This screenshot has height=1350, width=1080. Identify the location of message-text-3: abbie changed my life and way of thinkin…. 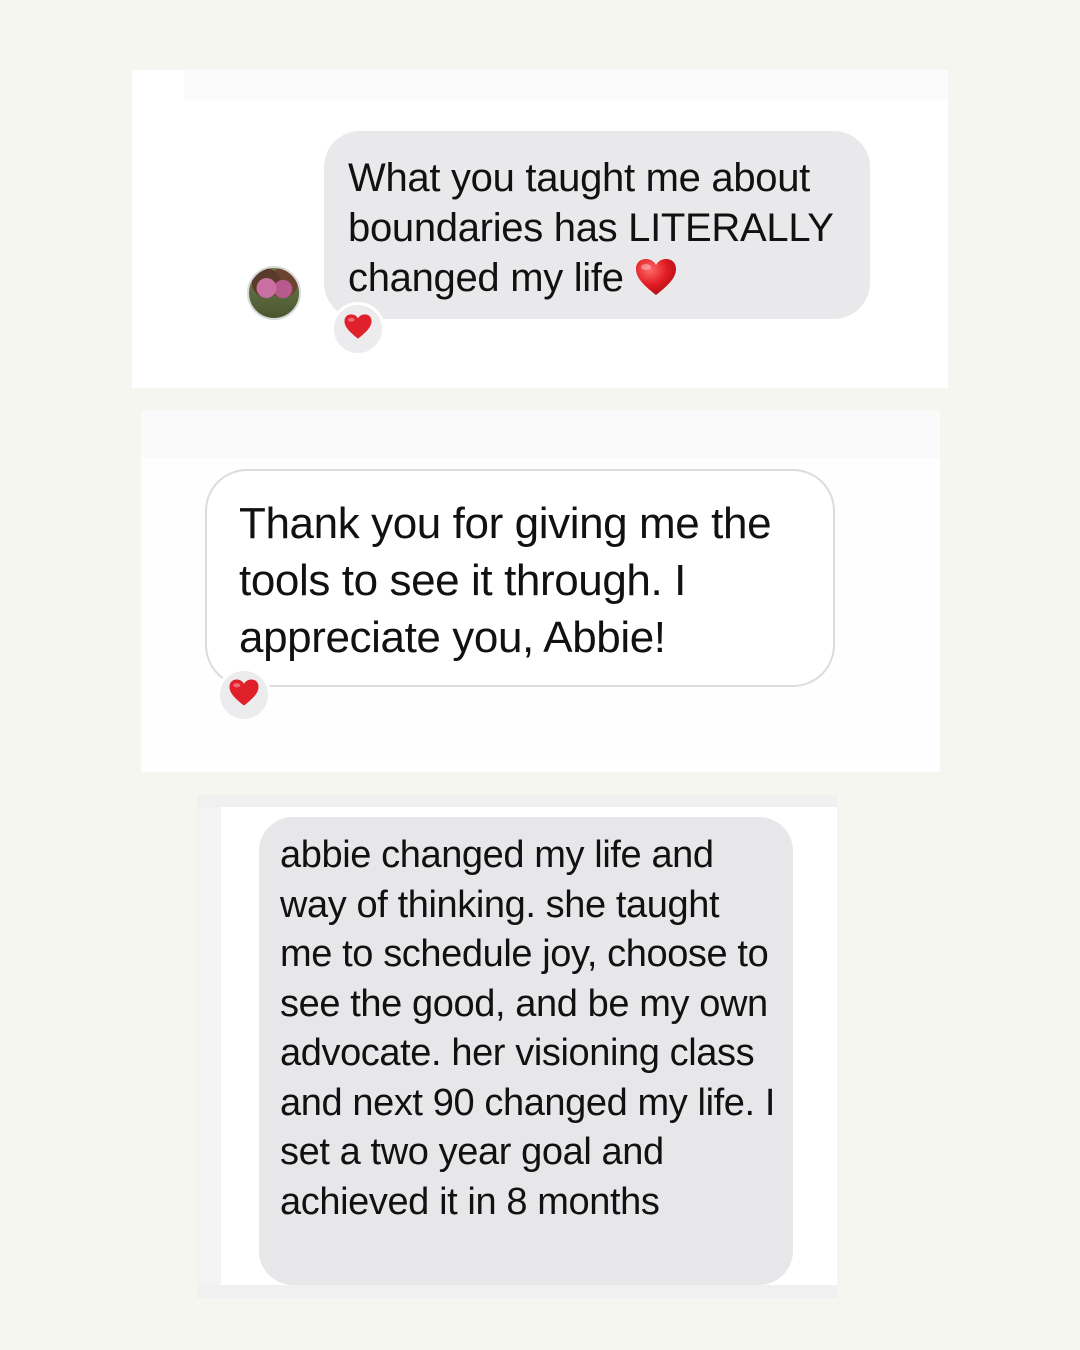
(527, 1028).